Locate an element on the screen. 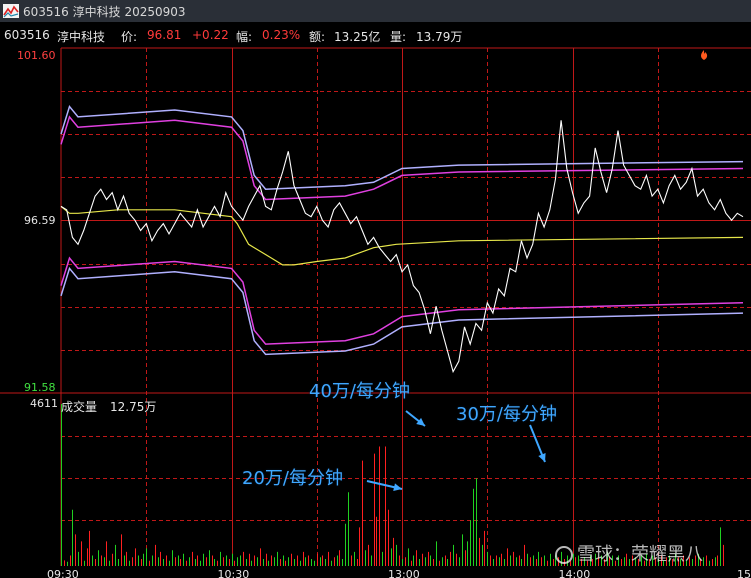  watermark-text: 雪球：荣耀黑八 is located at coordinates (640, 554).